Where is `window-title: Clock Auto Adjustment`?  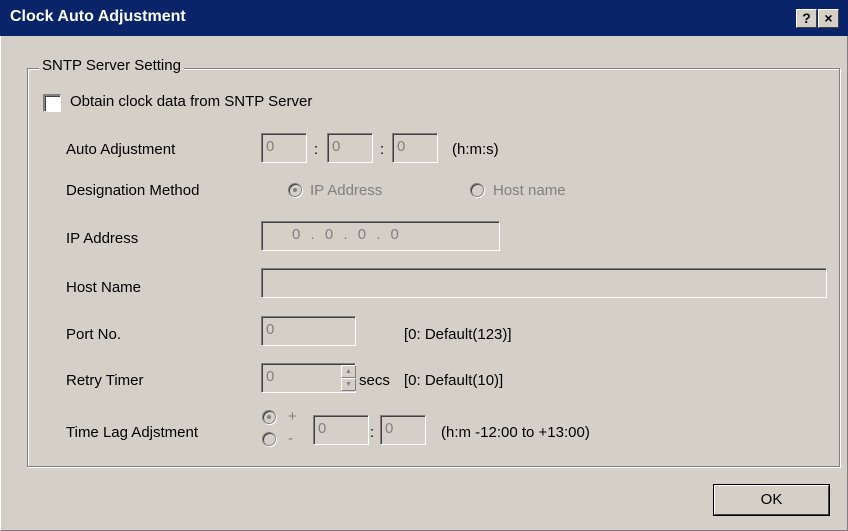
window-title: Clock Auto Adjustment is located at coordinates (98, 16).